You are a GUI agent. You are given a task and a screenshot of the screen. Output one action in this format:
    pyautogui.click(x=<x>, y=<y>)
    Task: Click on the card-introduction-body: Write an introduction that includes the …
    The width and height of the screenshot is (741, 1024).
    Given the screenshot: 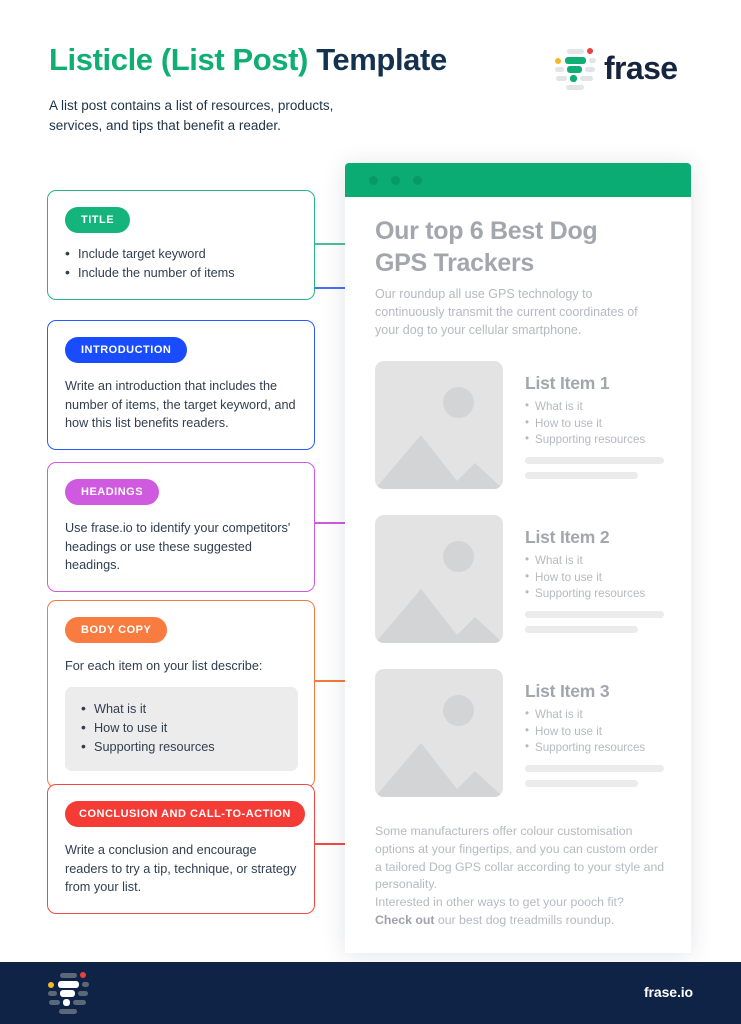 What is the action you would take?
    pyautogui.click(x=180, y=404)
    